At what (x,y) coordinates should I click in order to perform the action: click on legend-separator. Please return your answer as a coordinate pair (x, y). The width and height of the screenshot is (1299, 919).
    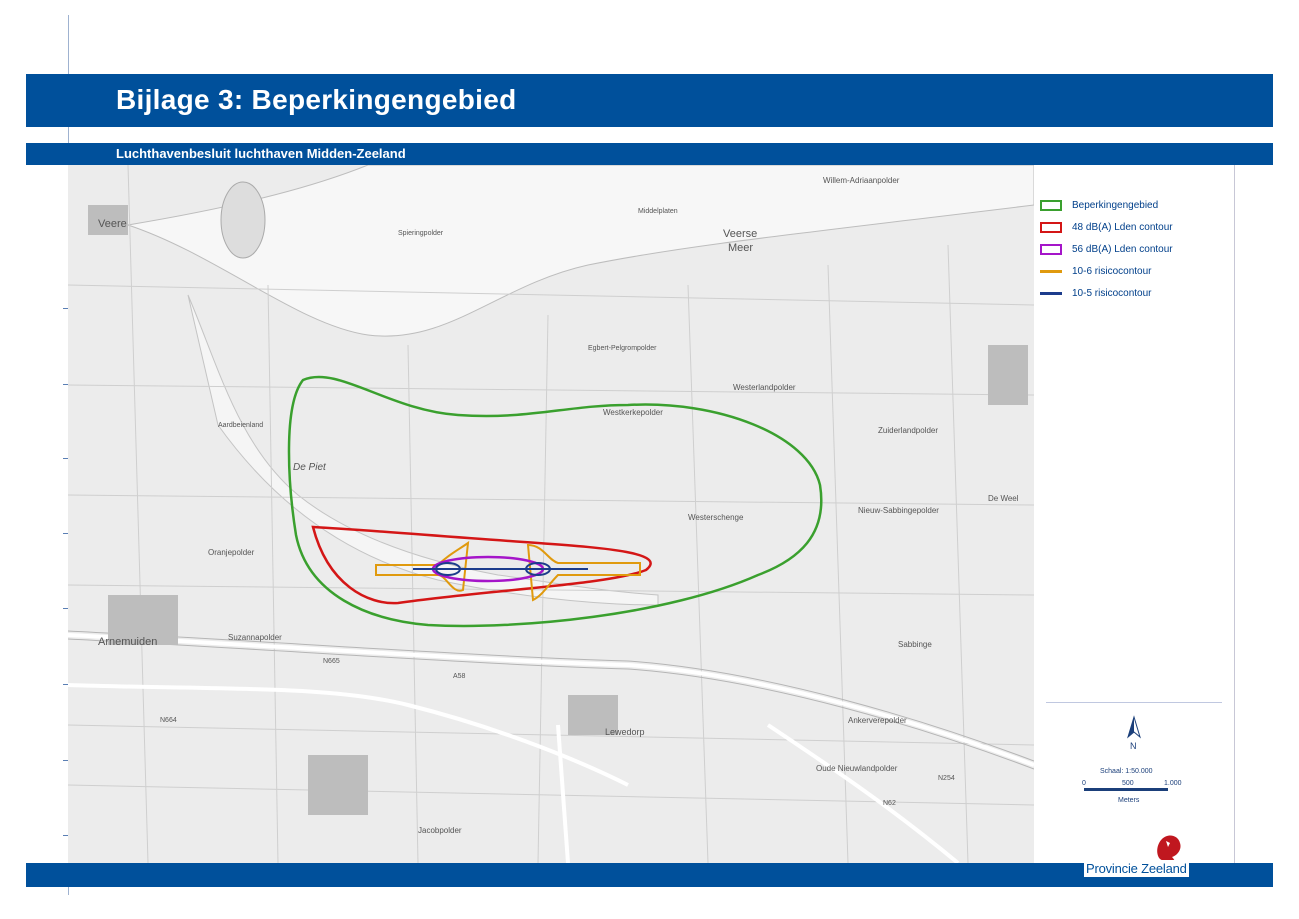
    Looking at the image, I should click on (1134, 702).